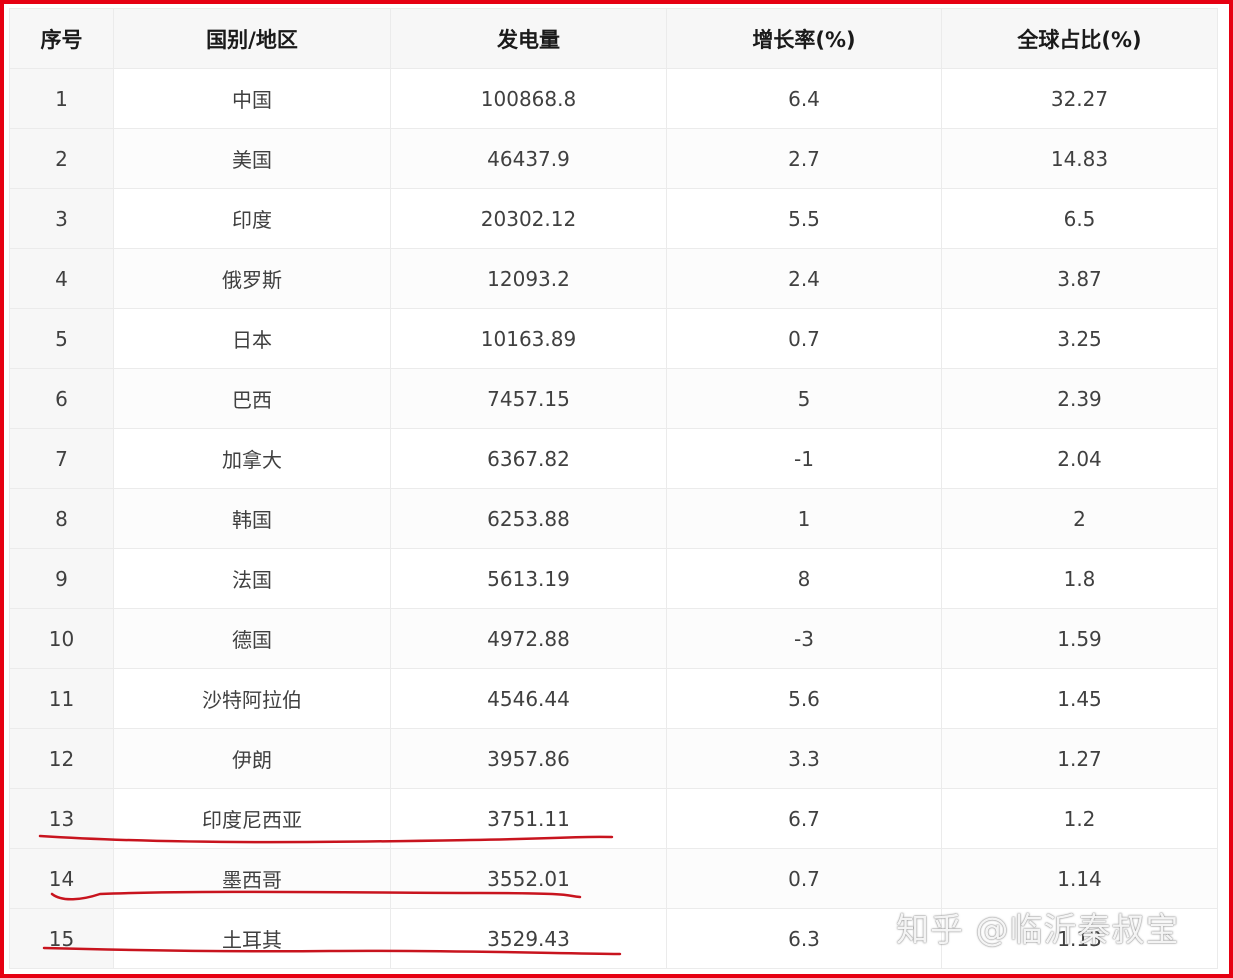 The width and height of the screenshot is (1233, 978). What do you see at coordinates (528, 758) in the screenshot?
I see `cell-generation: 3957.86` at bounding box center [528, 758].